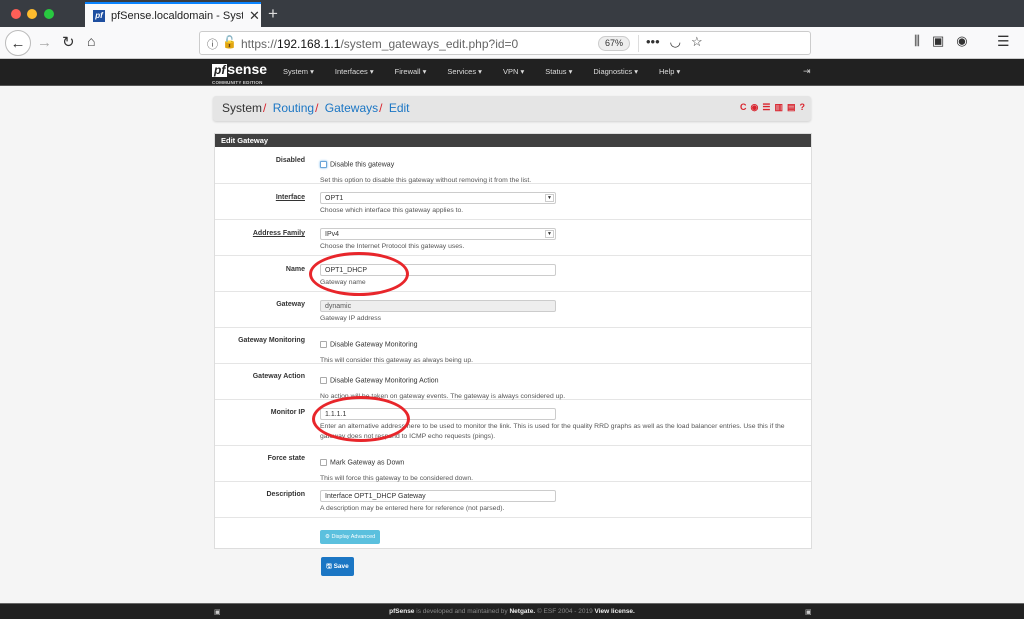 The image size is (1024, 619). I want to click on annotation-circle-monitor-ip, so click(361, 419).